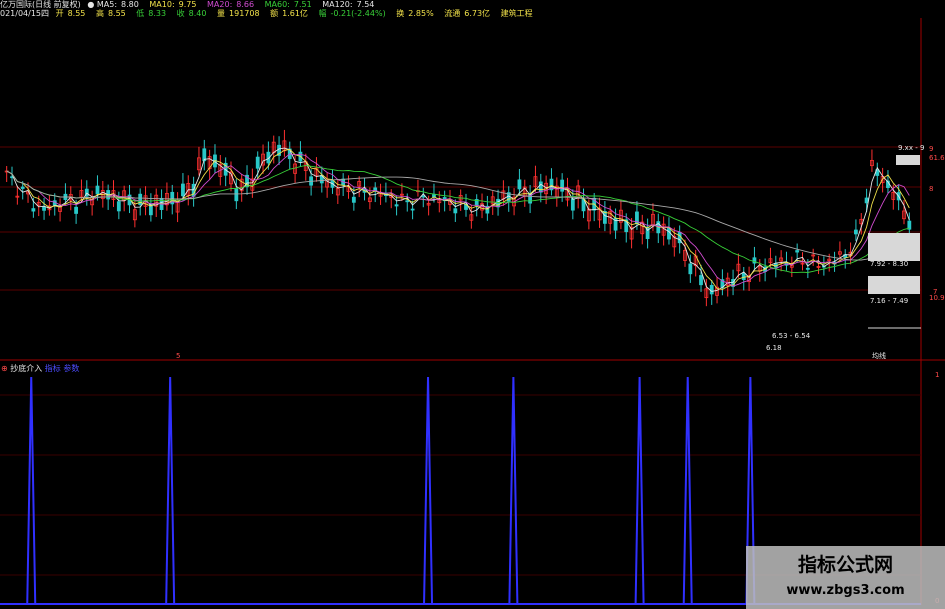 The width and height of the screenshot is (945, 609). I want to click on high-marker-text: 9.xx - 9, so click(911, 148).